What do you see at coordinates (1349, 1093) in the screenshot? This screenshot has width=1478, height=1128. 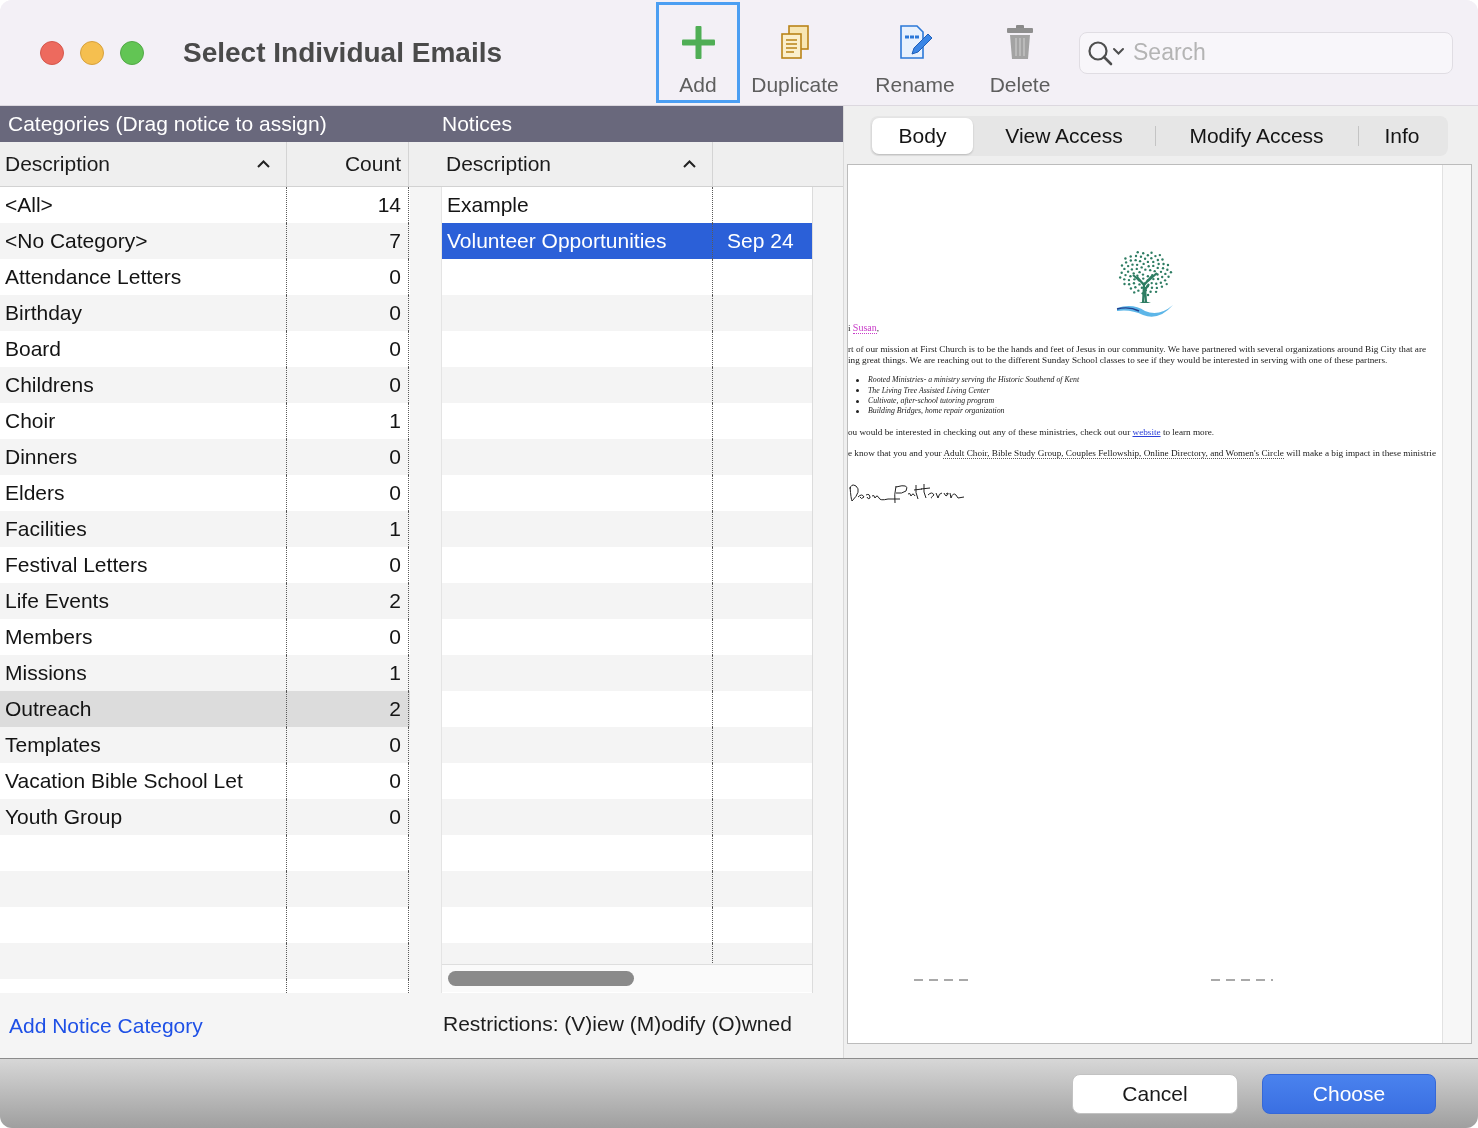 I see `primary-button: Choose` at bounding box center [1349, 1093].